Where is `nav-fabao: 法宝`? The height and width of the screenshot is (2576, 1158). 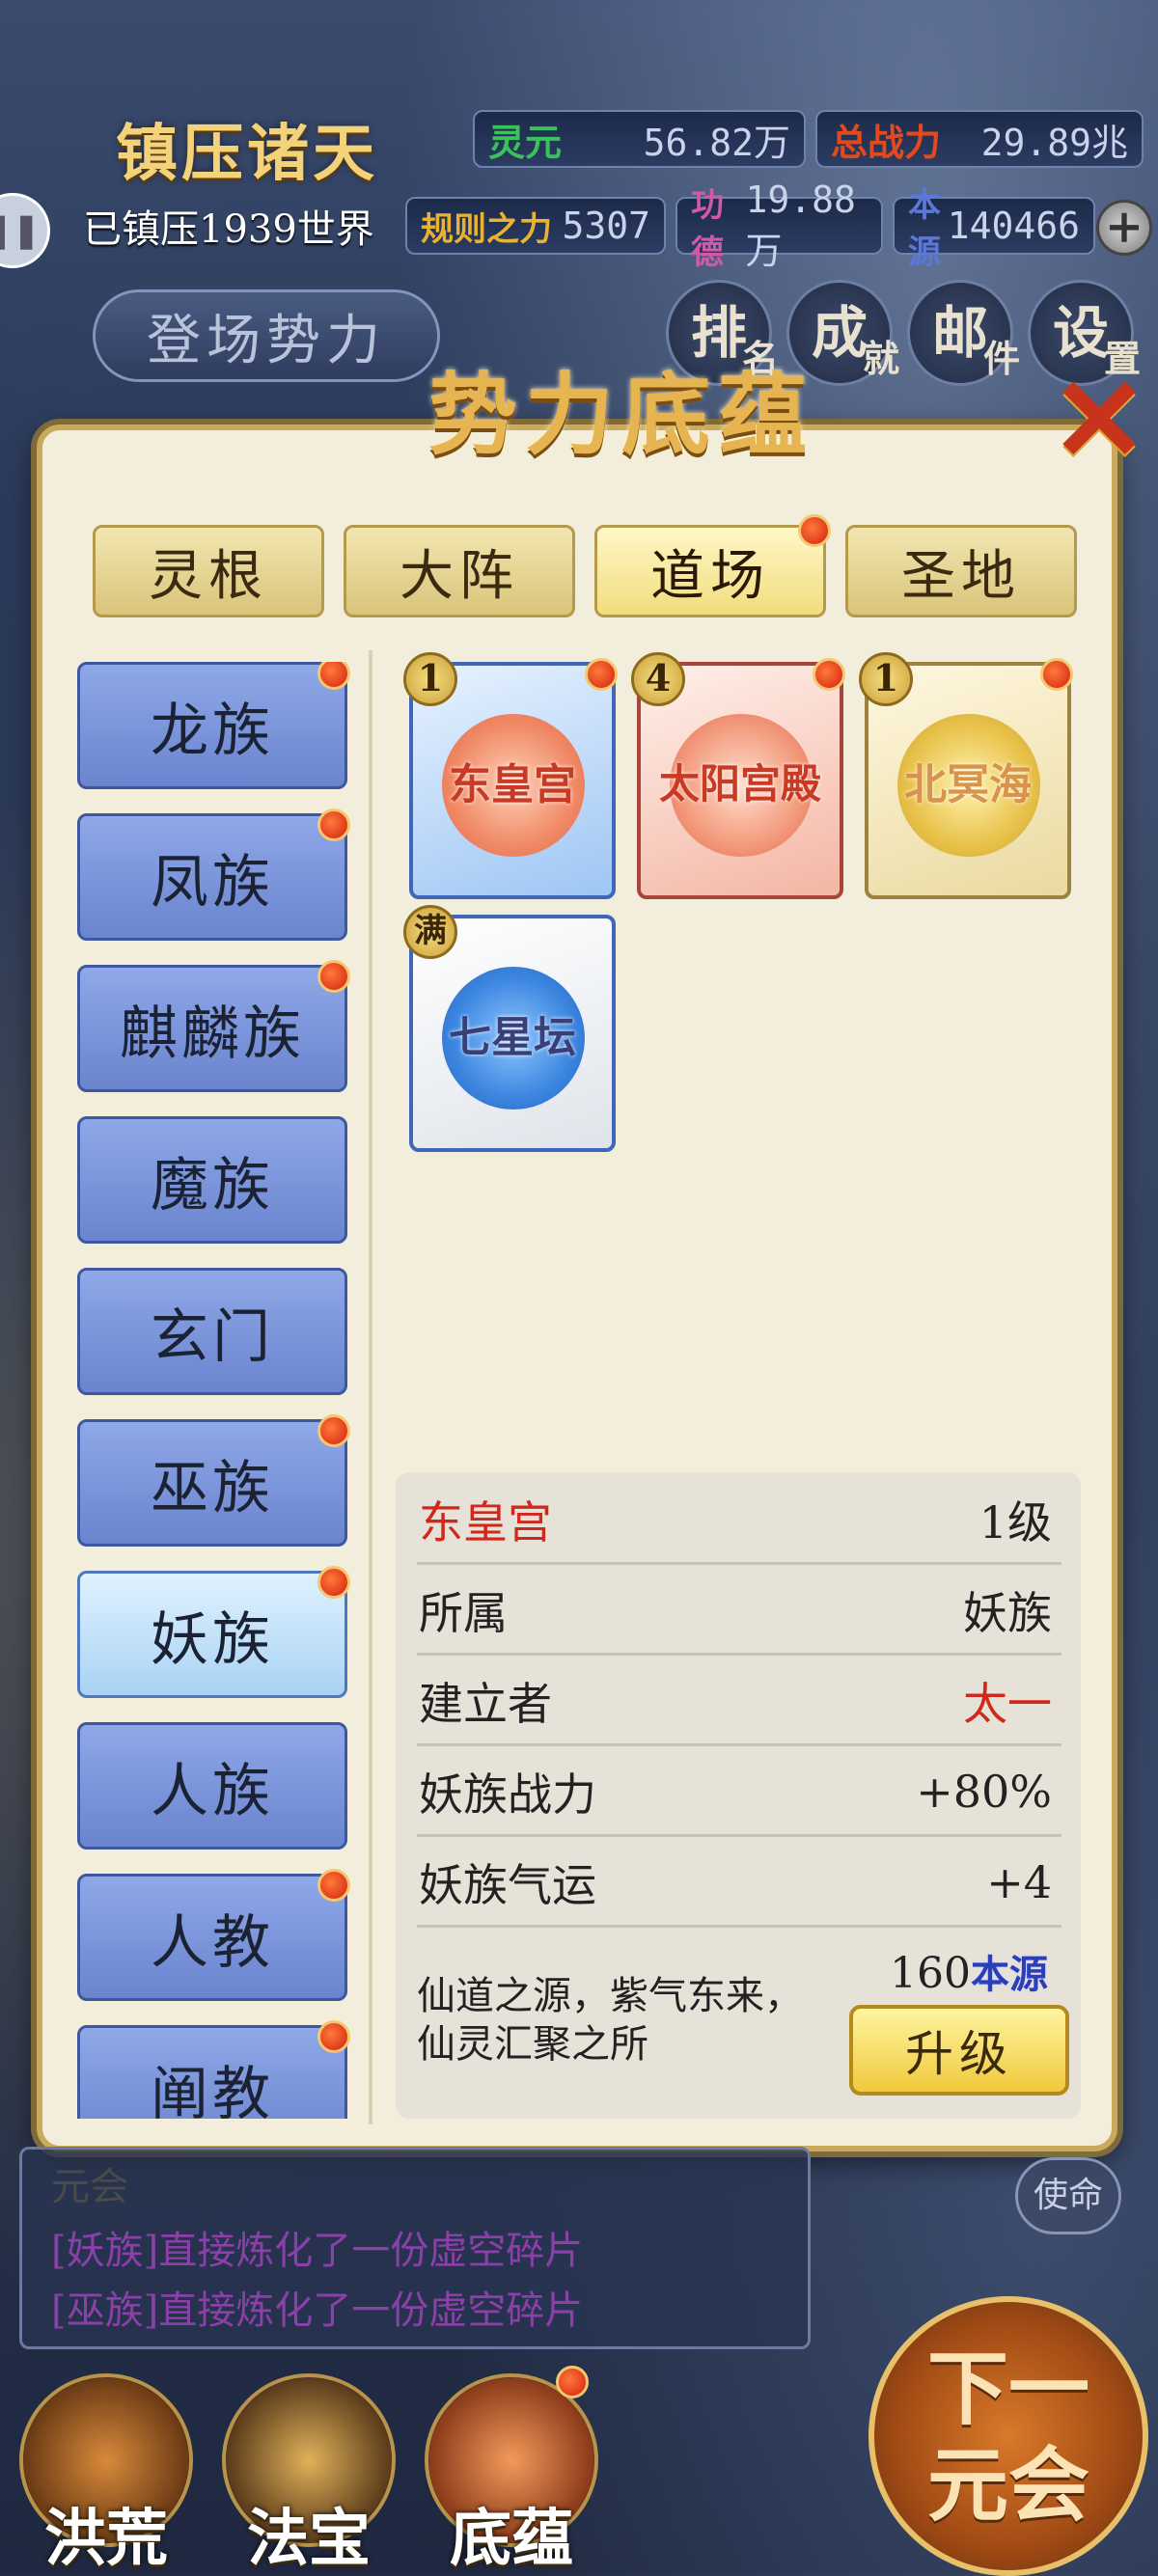
nav-fabao: 法宝 is located at coordinates (308, 2474).